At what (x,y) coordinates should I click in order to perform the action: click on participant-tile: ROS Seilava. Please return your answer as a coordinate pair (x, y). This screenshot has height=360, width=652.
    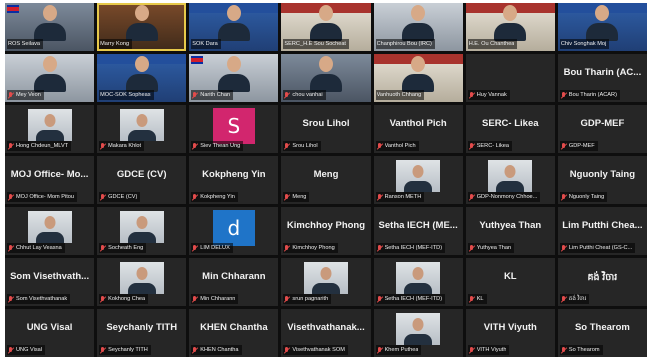
    Looking at the image, I should click on (50, 27).